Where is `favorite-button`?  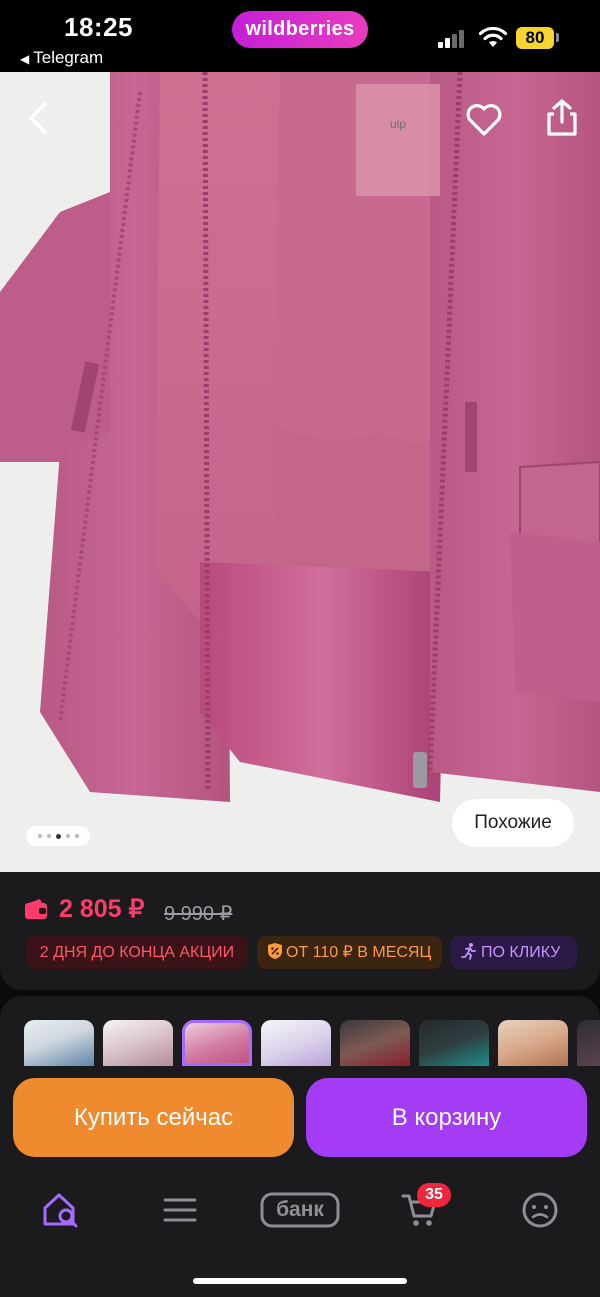 favorite-button is located at coordinates (484, 120).